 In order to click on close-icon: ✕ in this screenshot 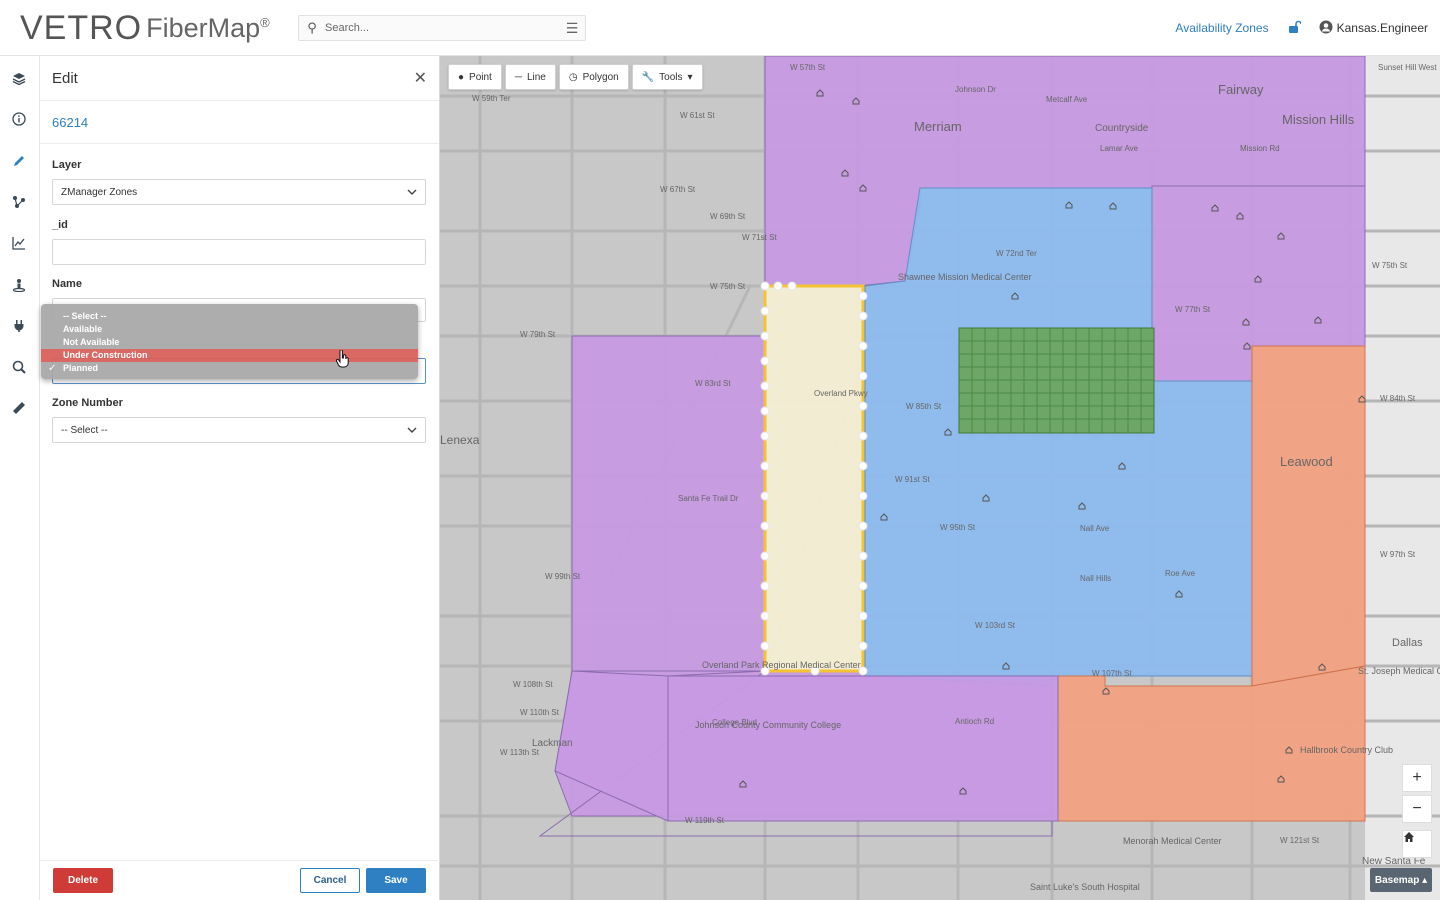, I will do `click(420, 78)`.